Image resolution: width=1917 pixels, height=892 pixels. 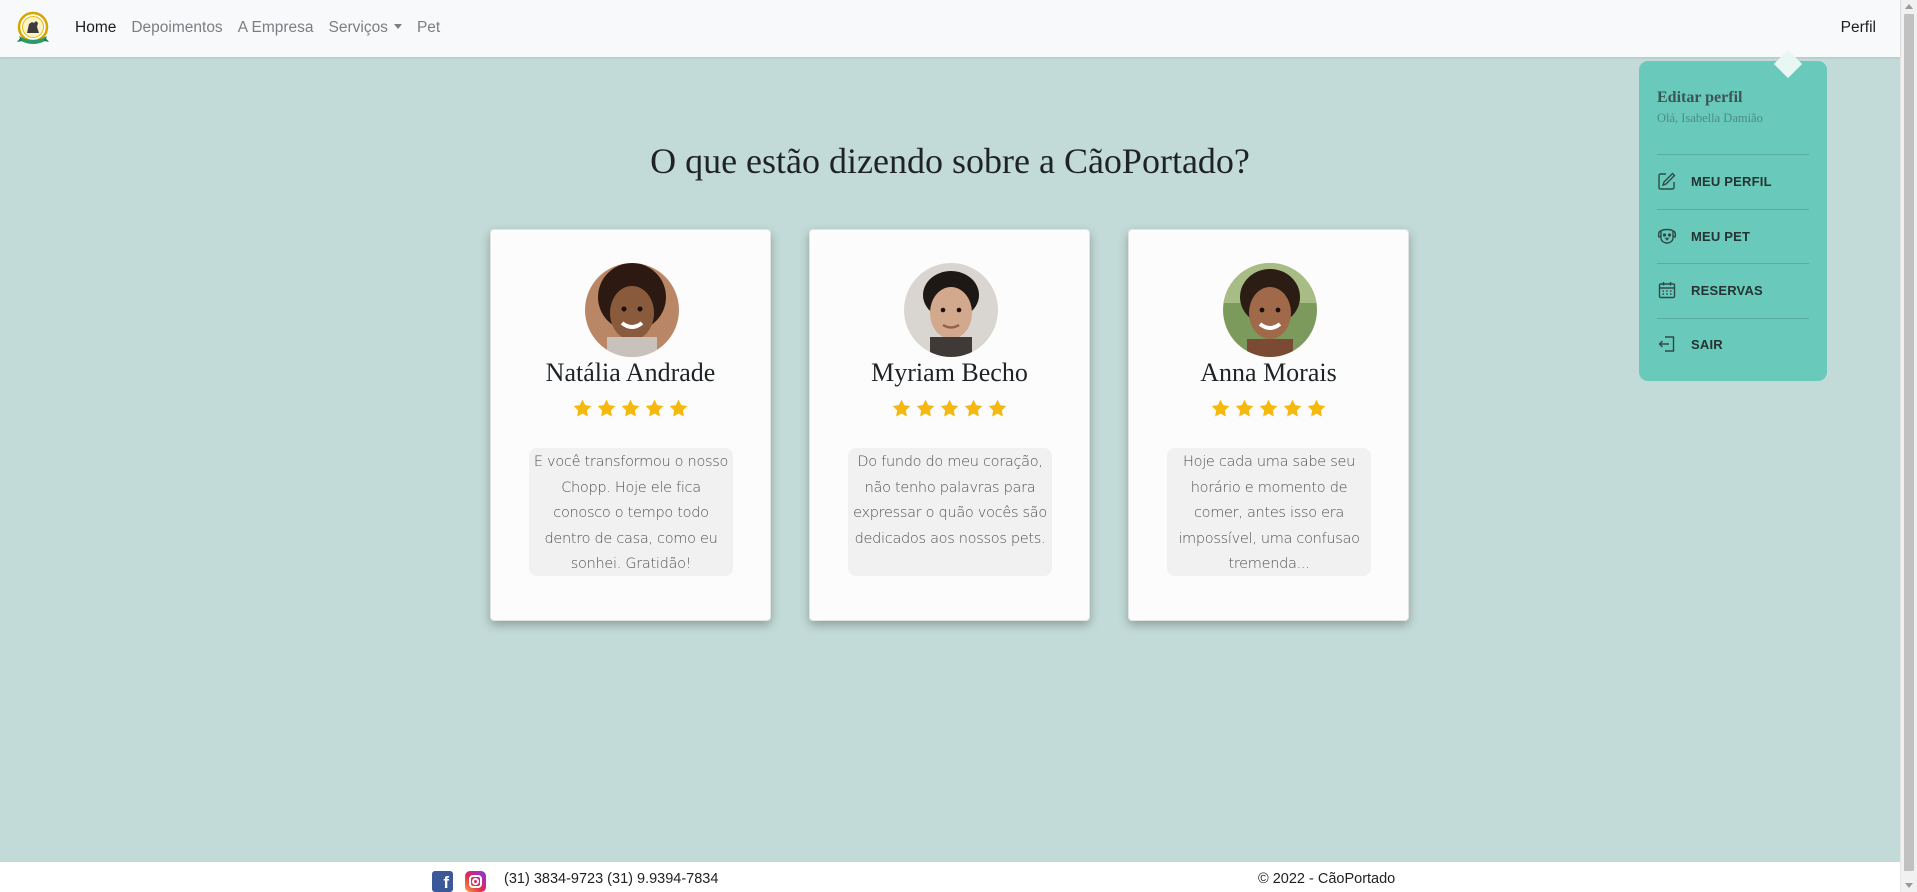 I want to click on edit-icon, so click(x=1667, y=181).